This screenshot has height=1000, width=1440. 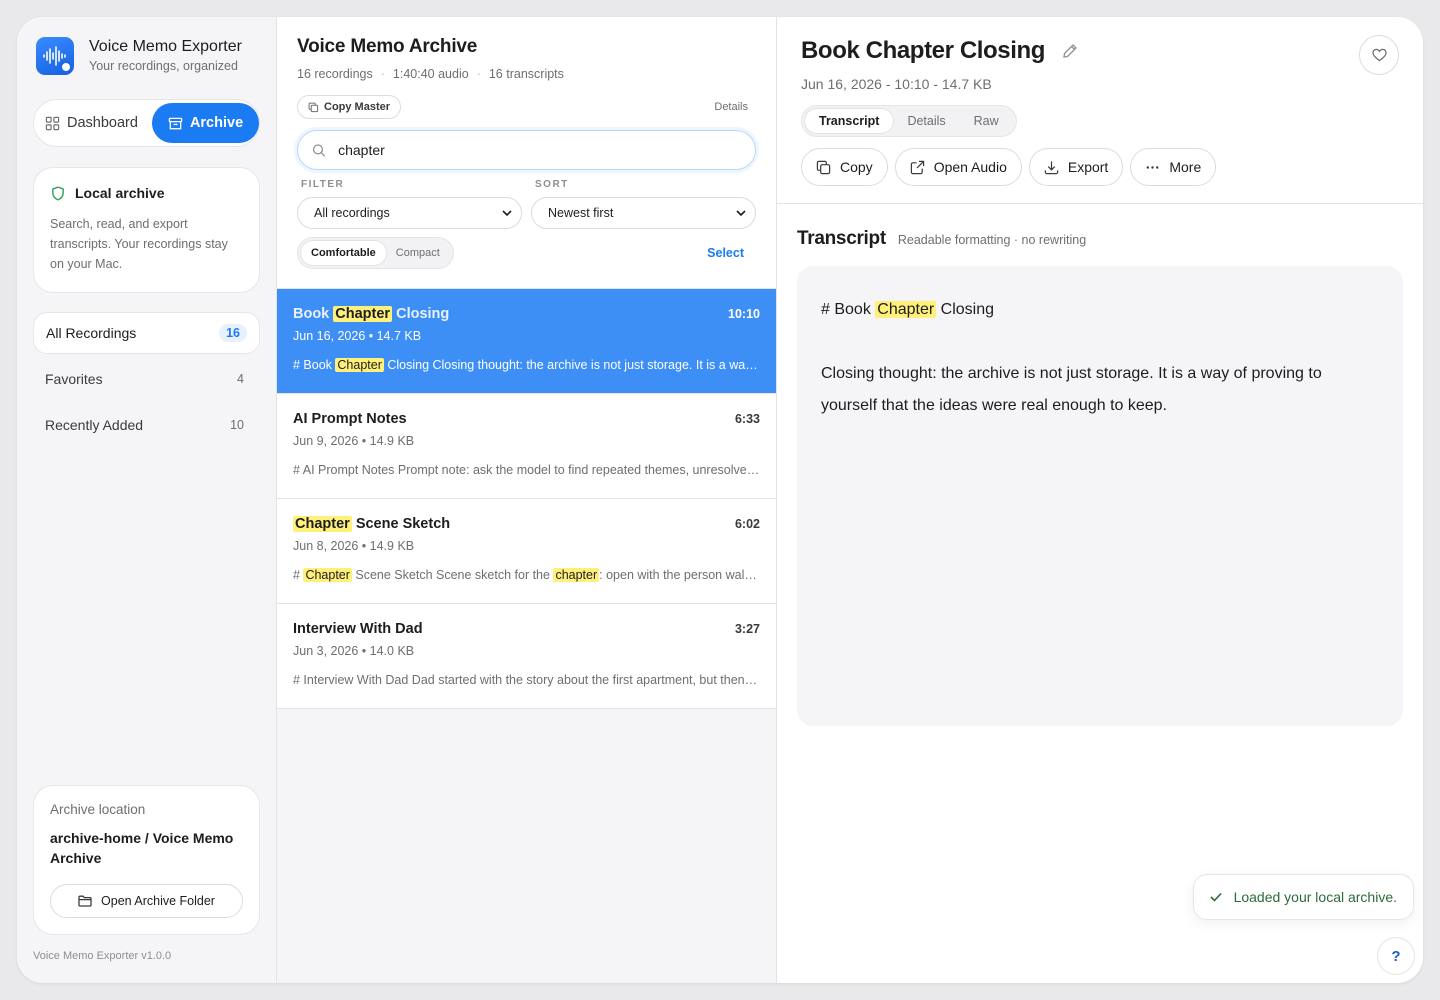 What do you see at coordinates (744, 314) in the screenshot?
I see `recording-duration: 10:10` at bounding box center [744, 314].